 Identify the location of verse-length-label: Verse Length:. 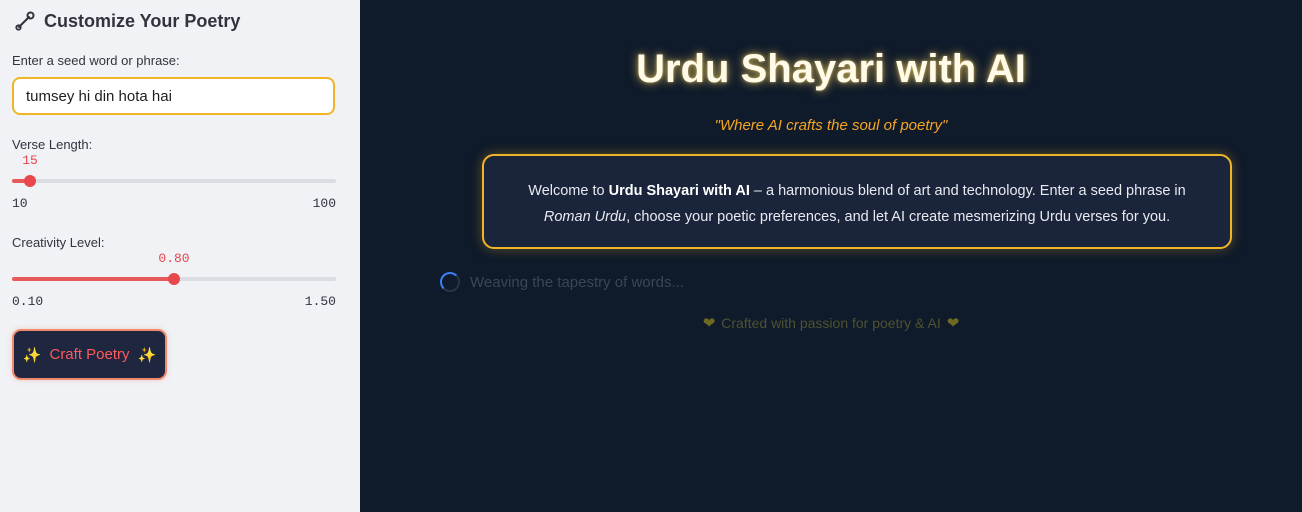
(52, 144).